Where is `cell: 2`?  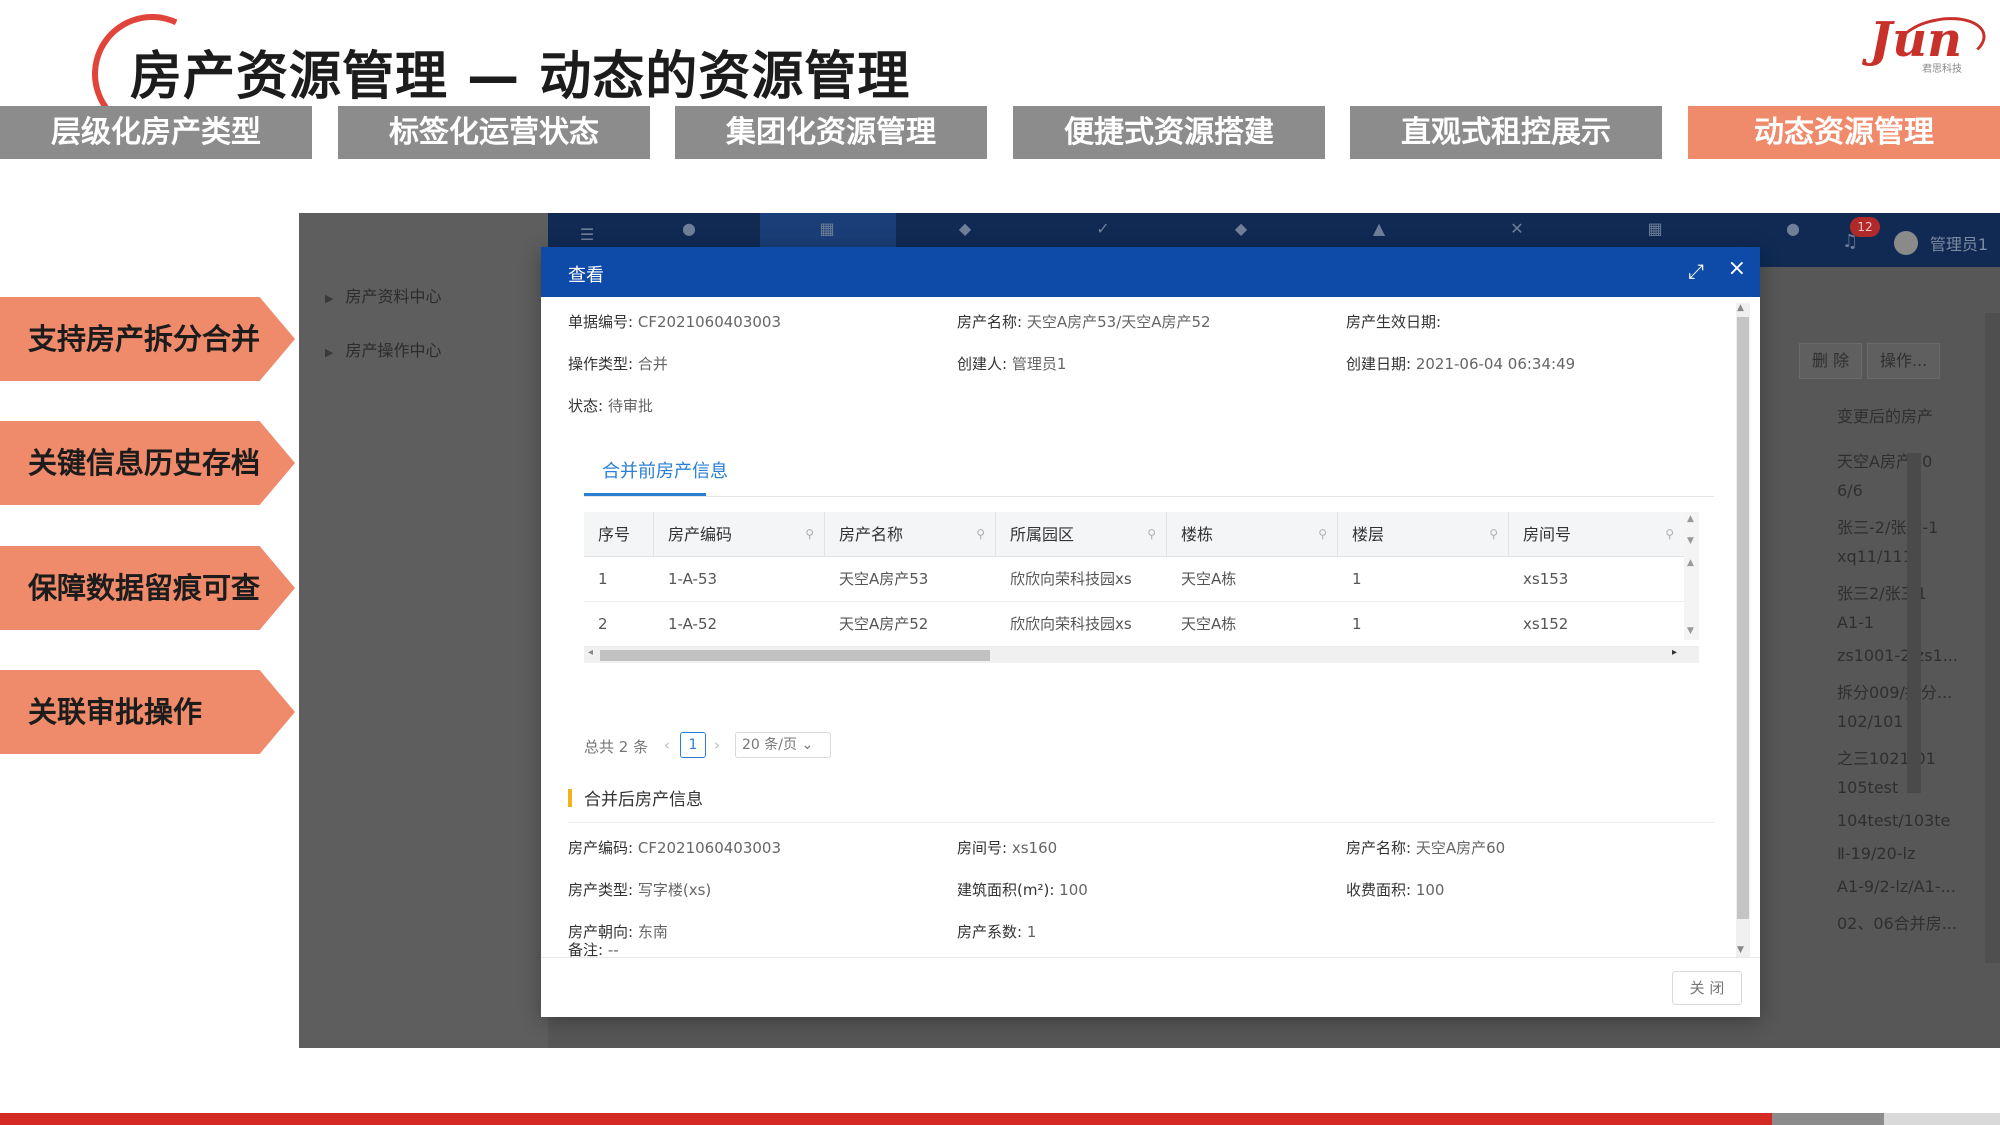
cell: 2 is located at coordinates (603, 624).